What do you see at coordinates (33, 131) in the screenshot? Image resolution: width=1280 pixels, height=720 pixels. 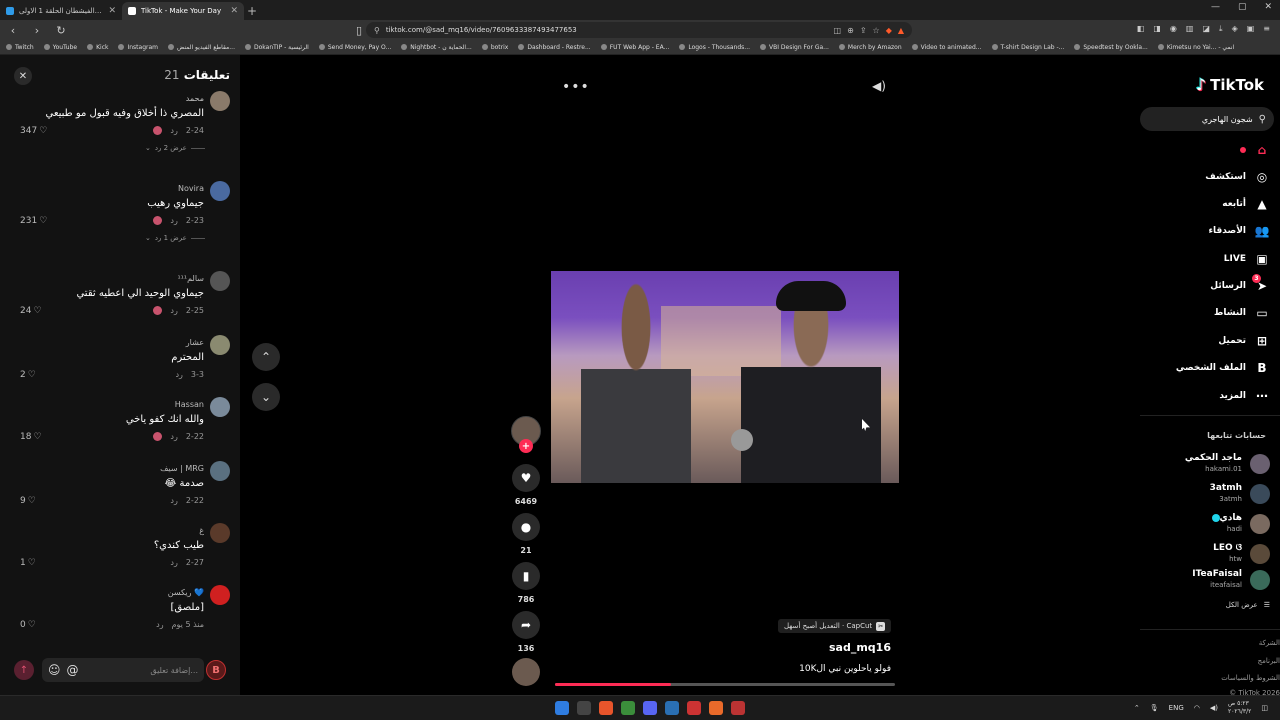 I see `comment-like-button: 347 ♡` at bounding box center [33, 131].